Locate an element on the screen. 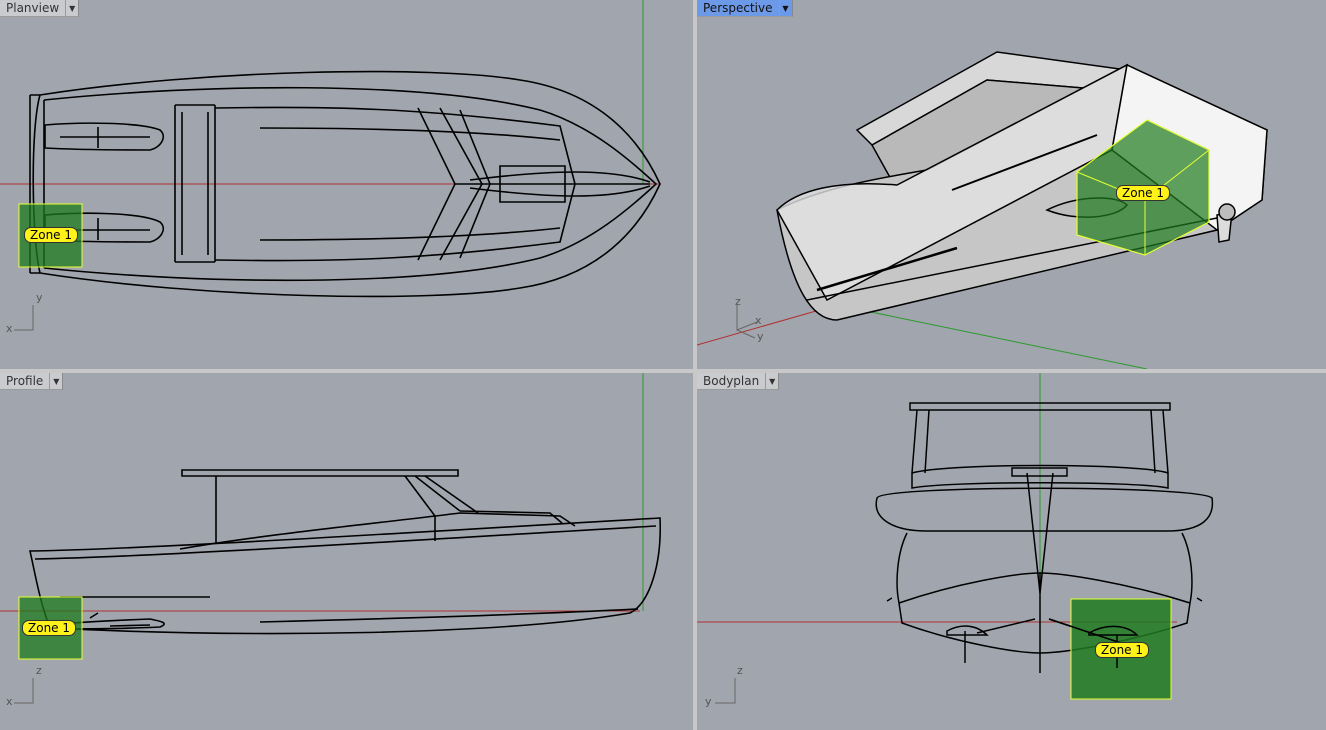 This screenshot has width=1326, height=730. viewport-title: Perspective is located at coordinates (738, 8).